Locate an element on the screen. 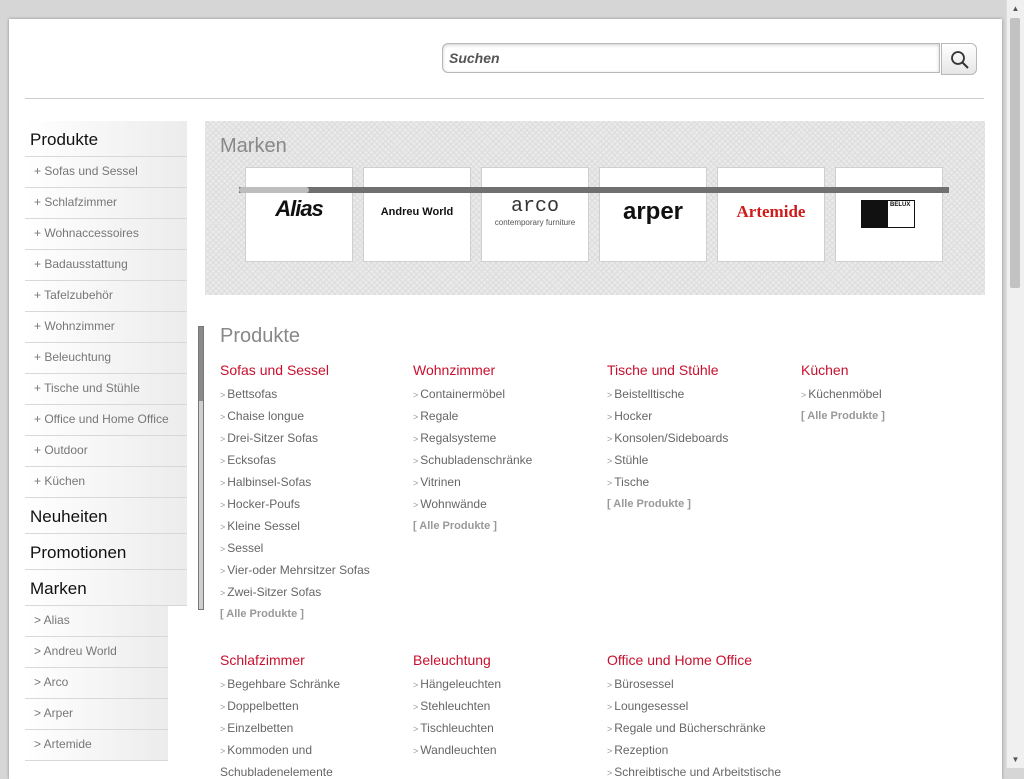 The image size is (1024, 779). sidebar-item-outdoor: + Outdoor is located at coordinates (106, 451).